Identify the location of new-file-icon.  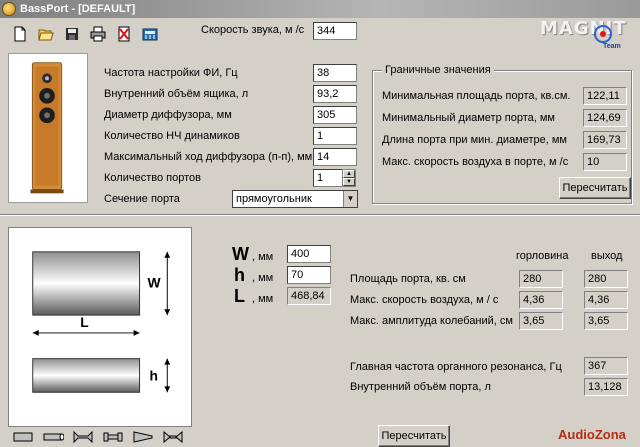
(20, 34).